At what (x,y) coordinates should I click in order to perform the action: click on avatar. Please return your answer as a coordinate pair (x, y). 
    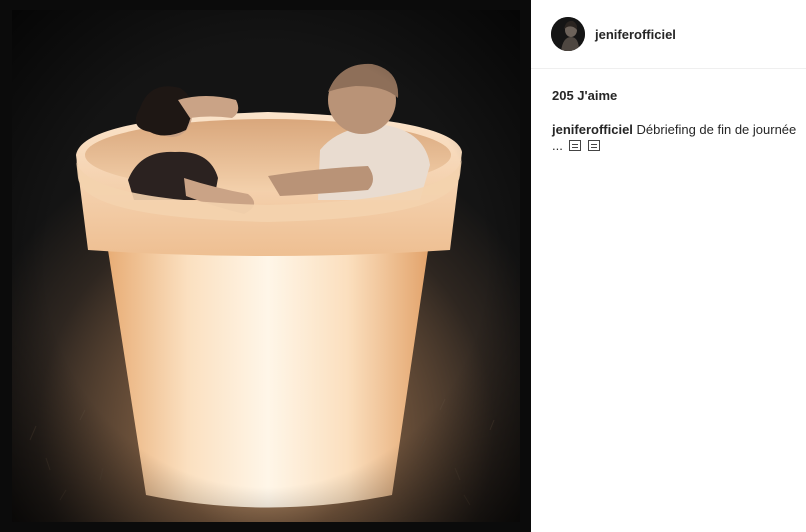
    Looking at the image, I should click on (568, 34).